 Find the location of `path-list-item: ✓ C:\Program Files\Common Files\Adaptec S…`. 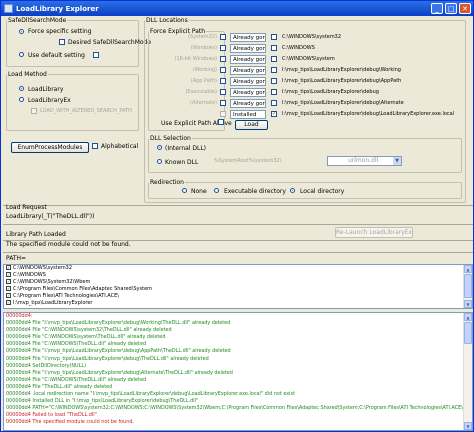

path-list-item: ✓ C:\Program Files\Common Files\Adaptec S… is located at coordinates (238, 289).